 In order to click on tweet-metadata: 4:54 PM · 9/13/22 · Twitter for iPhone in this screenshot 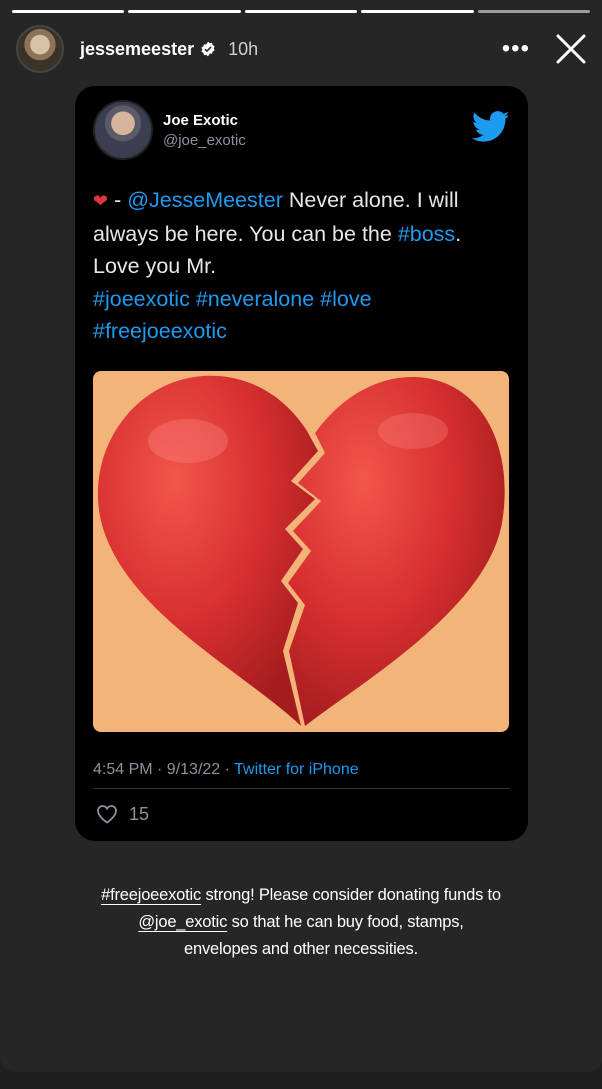, I will do `click(226, 770)`.